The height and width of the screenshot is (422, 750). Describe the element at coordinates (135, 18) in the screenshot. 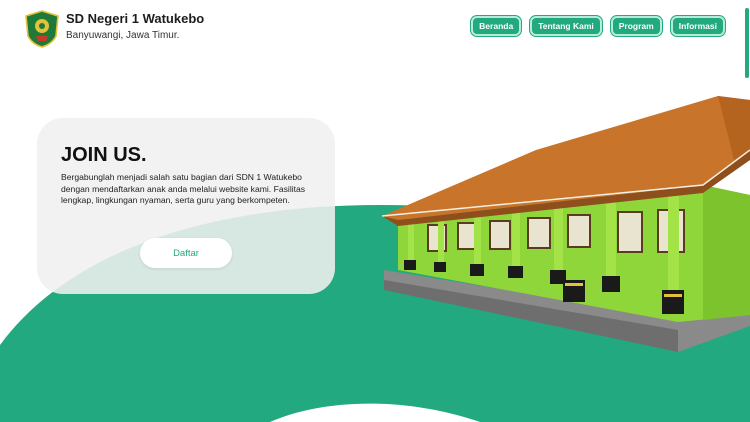

I see `school-name: SD Negeri 1 Watukebo` at that location.